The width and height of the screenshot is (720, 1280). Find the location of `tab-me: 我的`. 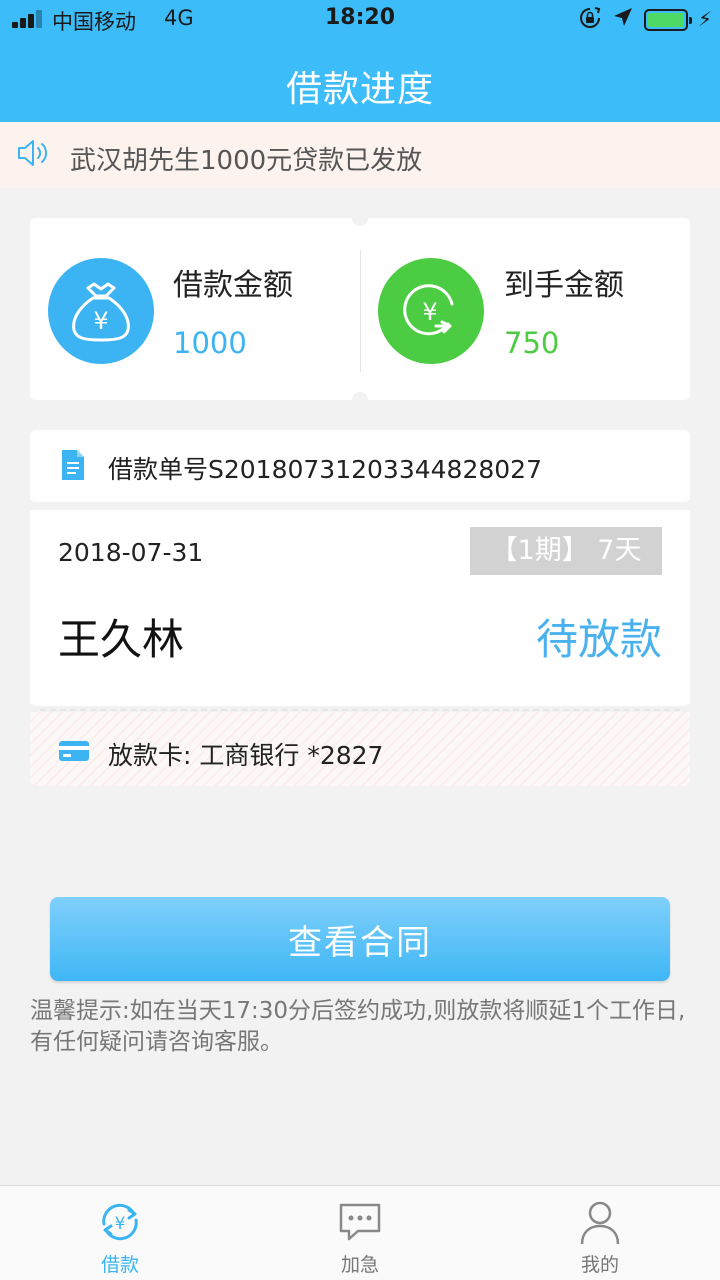

tab-me: 我的 is located at coordinates (600, 1233).